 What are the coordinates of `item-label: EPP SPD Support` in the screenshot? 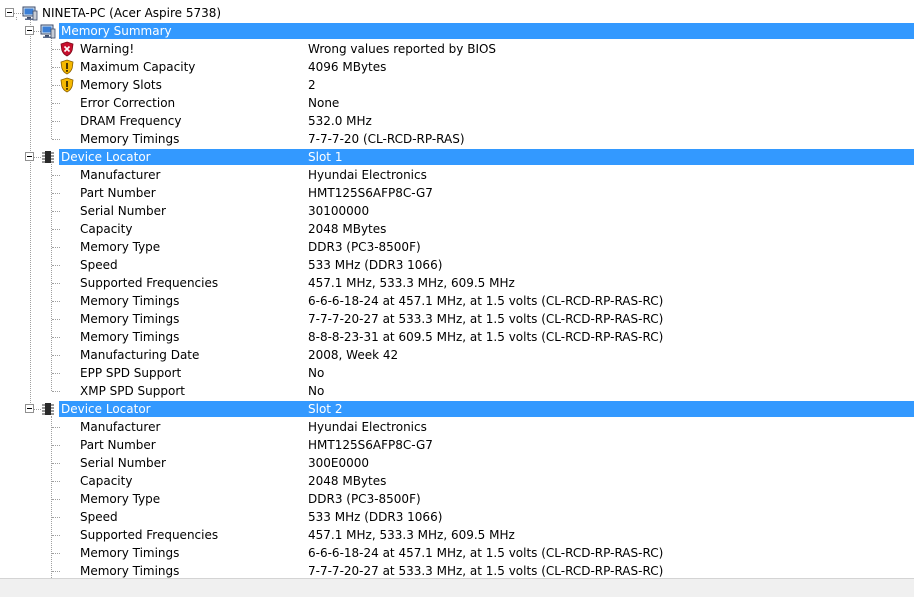 It's located at (131, 373).